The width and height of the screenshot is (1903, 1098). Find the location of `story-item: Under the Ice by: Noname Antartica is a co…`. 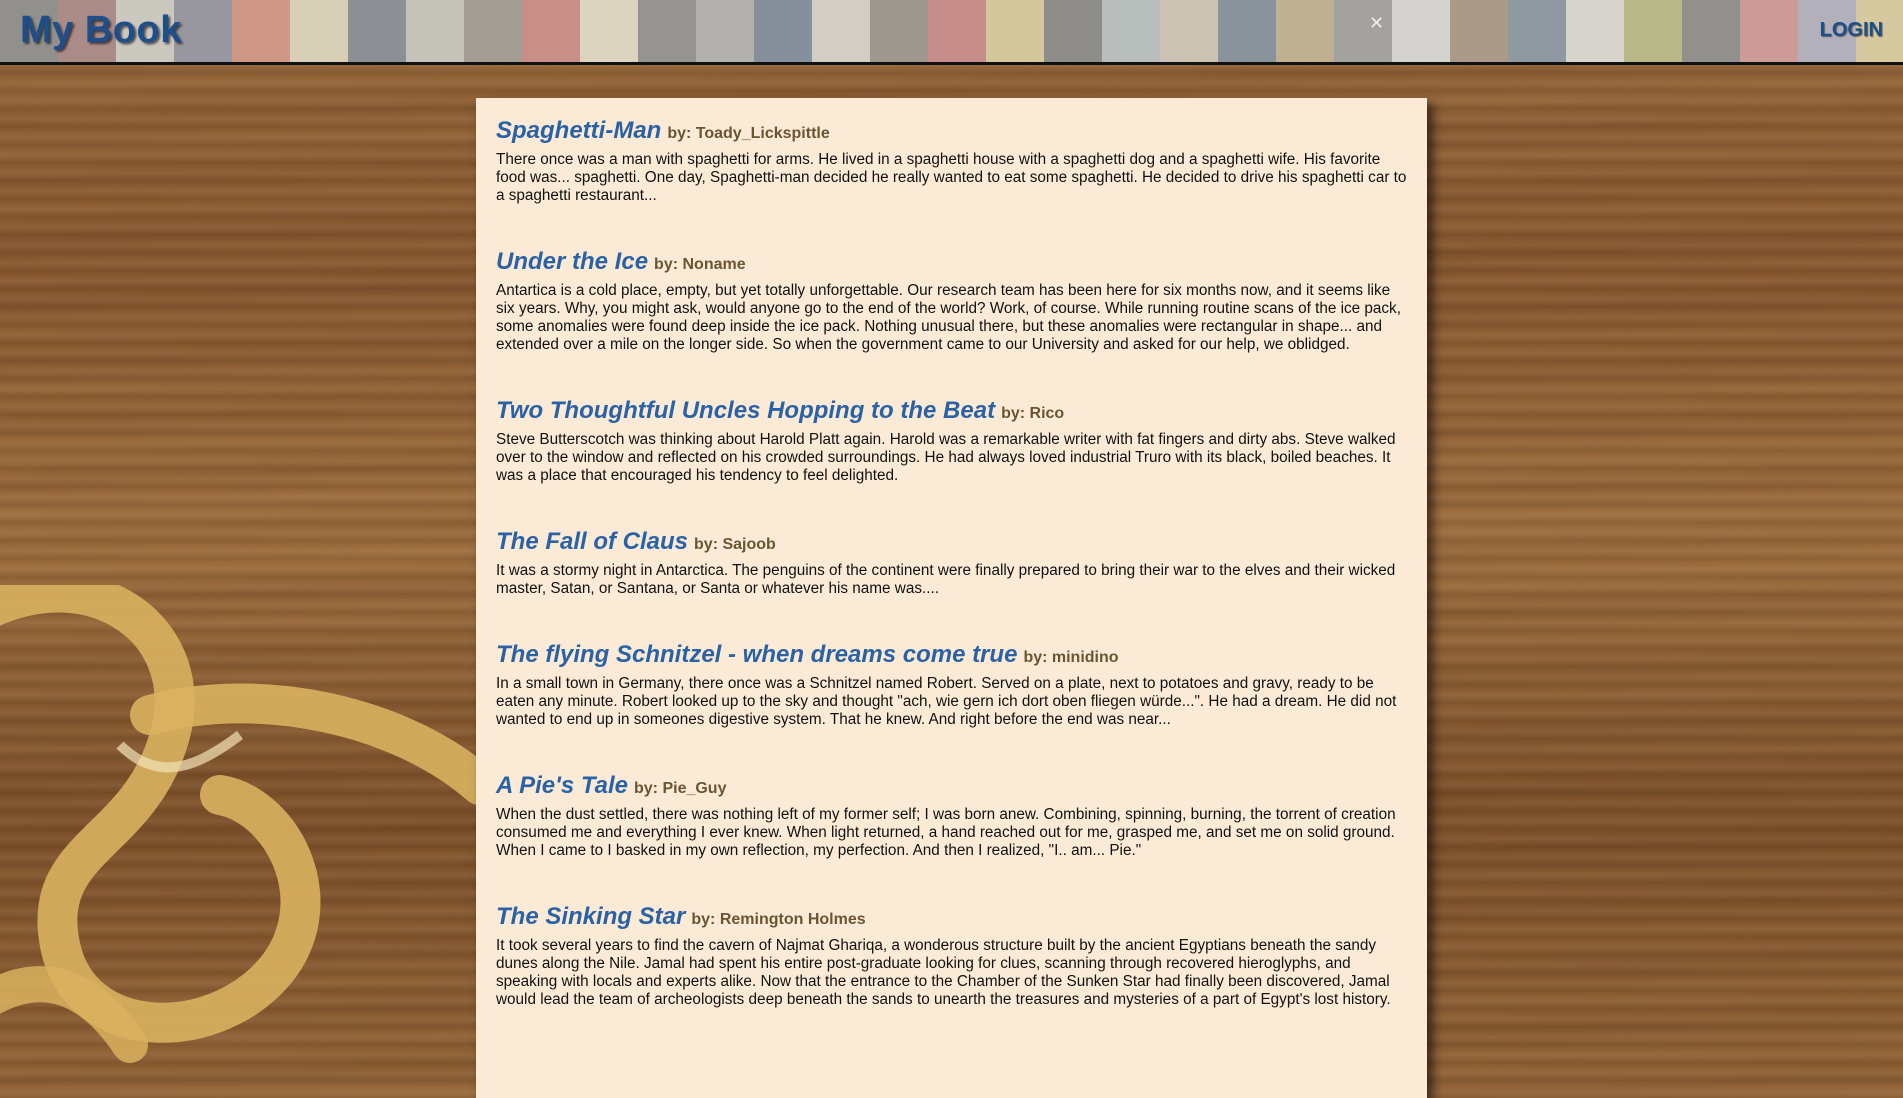

story-item: Under the Ice by: Noname Antartica is a co… is located at coordinates (951, 301).